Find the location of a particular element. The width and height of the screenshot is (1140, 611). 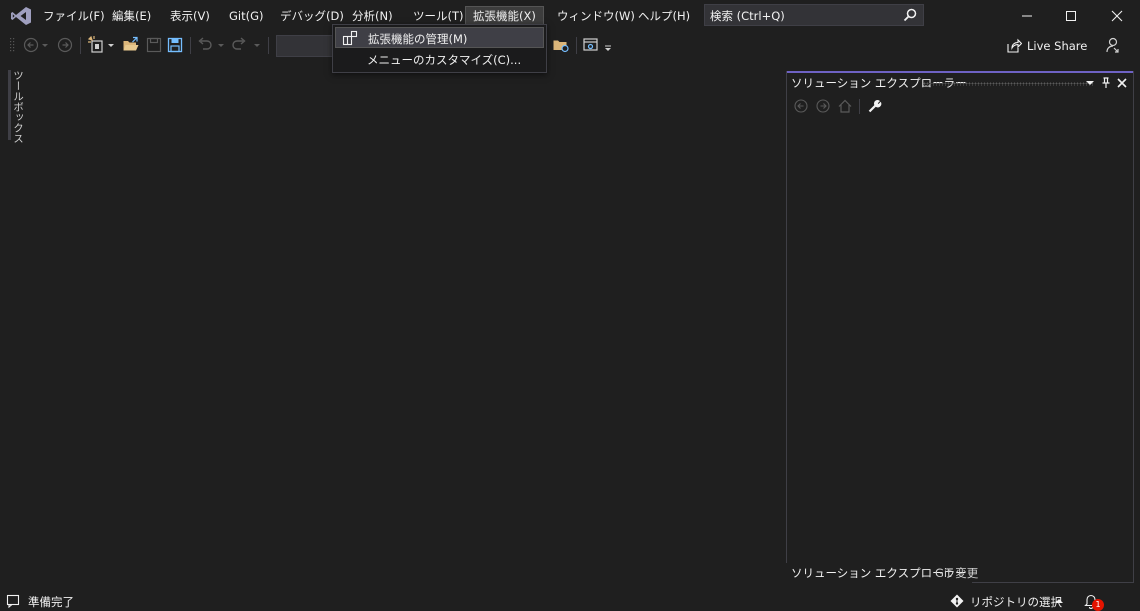

close-window-button is located at coordinates (1117, 16).